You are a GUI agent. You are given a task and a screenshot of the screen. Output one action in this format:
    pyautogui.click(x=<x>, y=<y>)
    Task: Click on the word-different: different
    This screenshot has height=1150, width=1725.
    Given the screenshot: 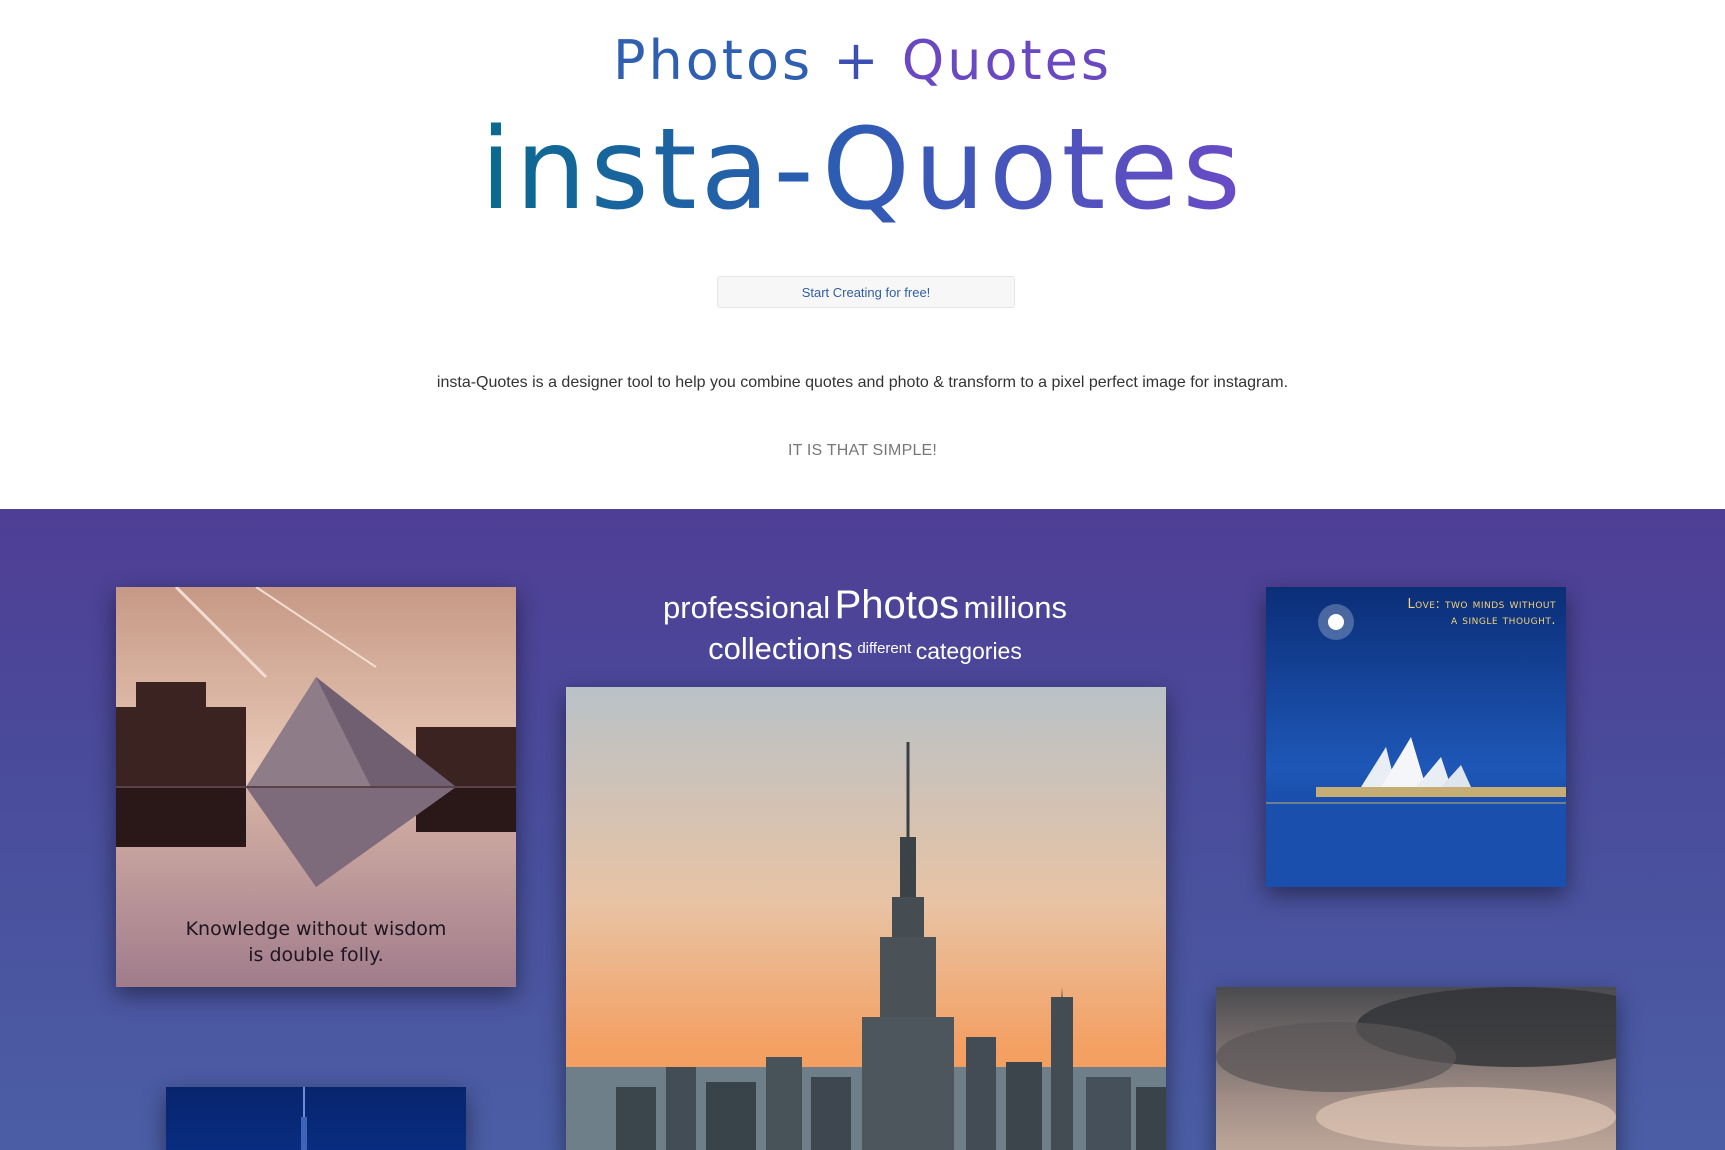 What is the action you would take?
    pyautogui.click(x=884, y=648)
    